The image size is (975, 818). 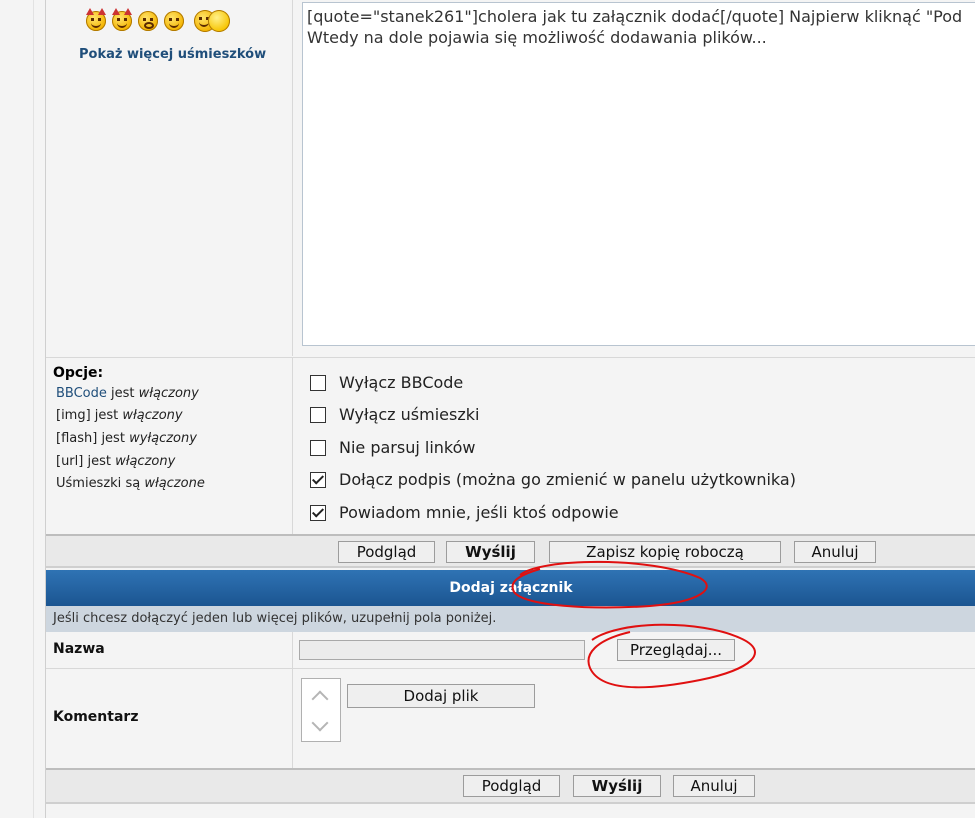 I want to click on add-file-button: Dodaj plik, so click(x=441, y=696).